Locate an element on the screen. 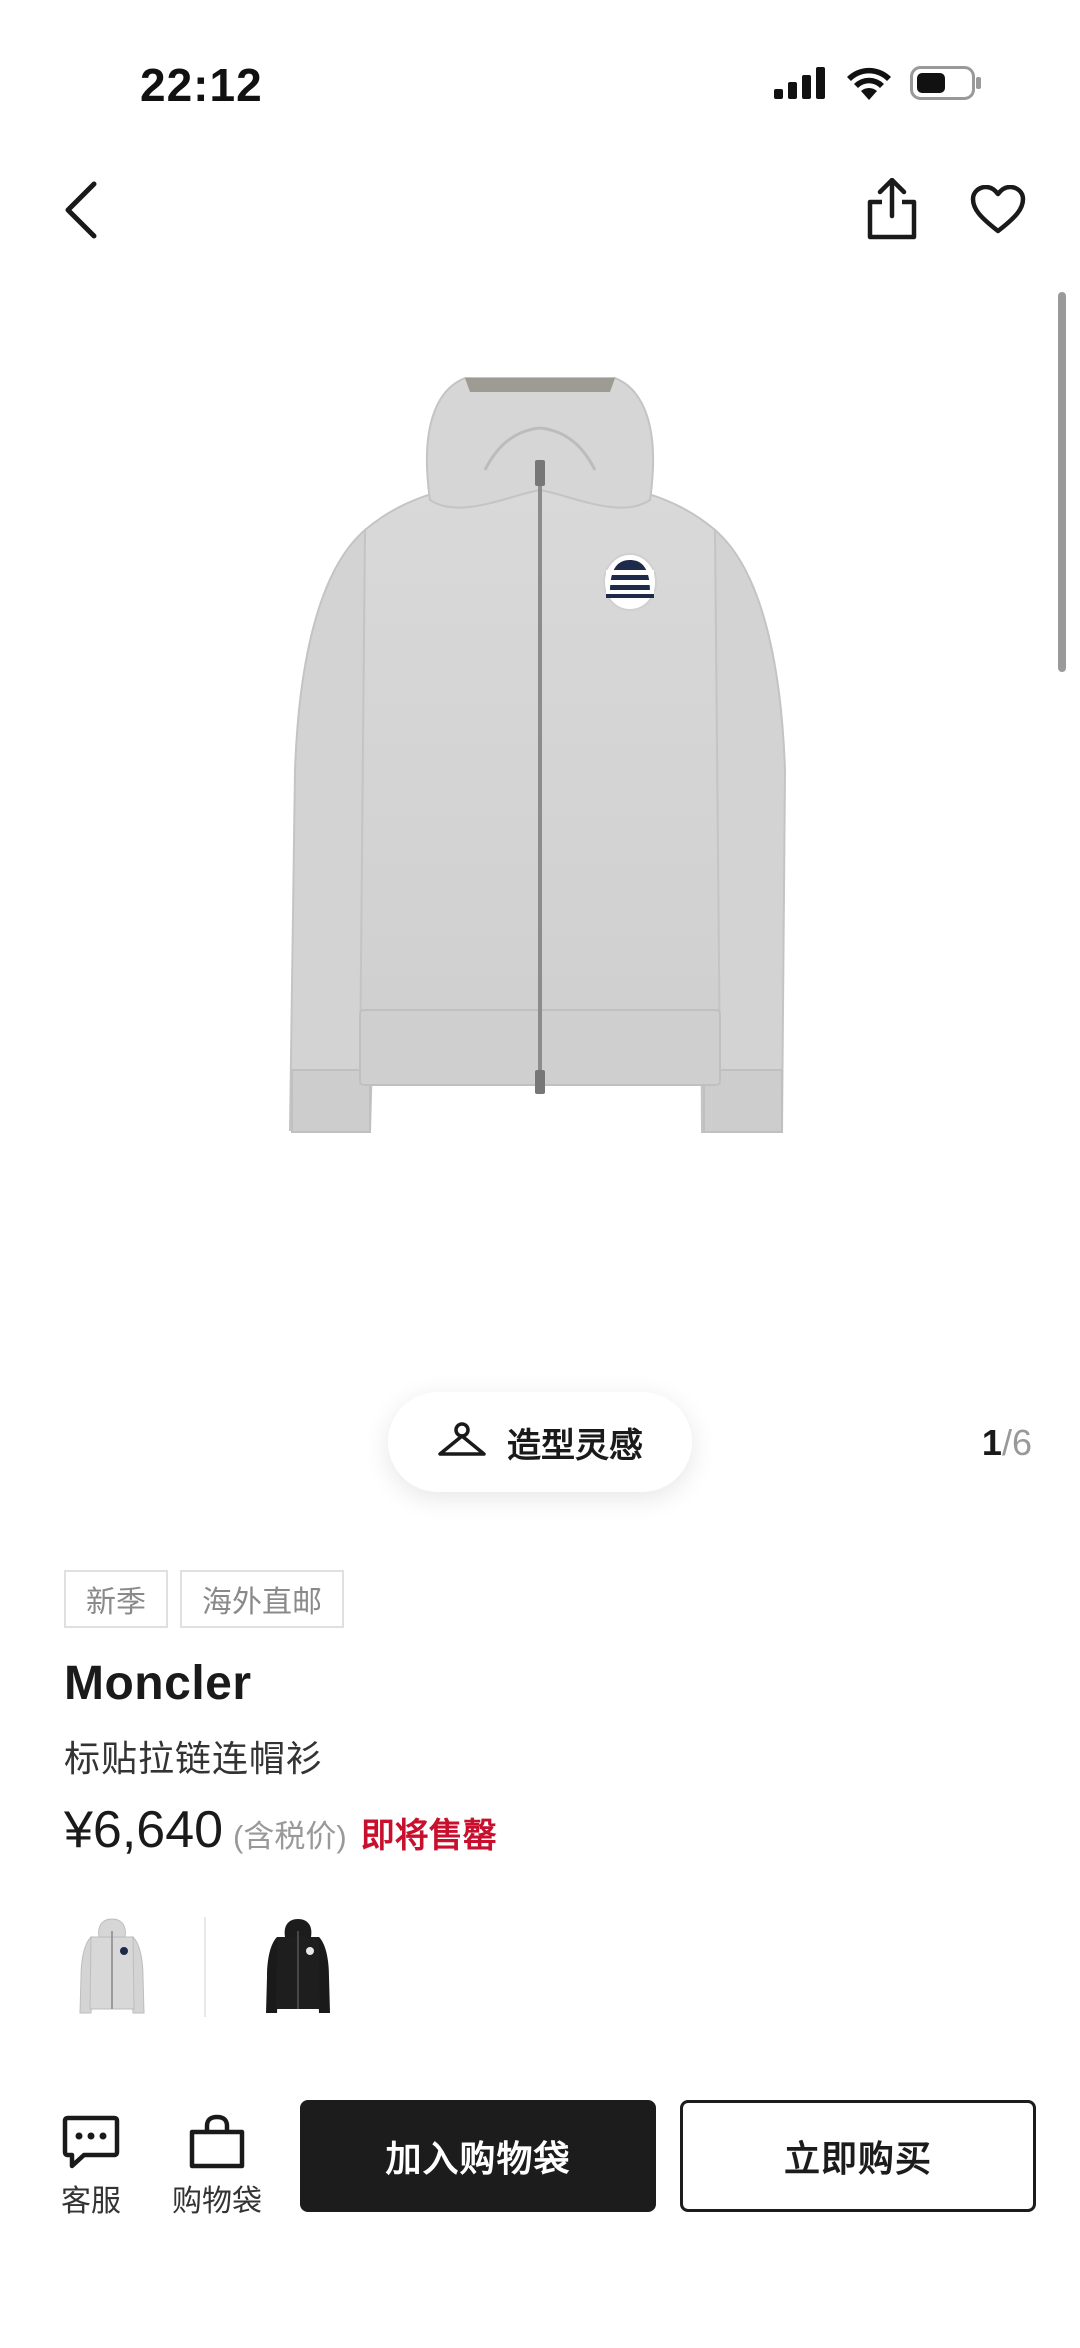 The image size is (1080, 2348). back-button is located at coordinates (82, 210).